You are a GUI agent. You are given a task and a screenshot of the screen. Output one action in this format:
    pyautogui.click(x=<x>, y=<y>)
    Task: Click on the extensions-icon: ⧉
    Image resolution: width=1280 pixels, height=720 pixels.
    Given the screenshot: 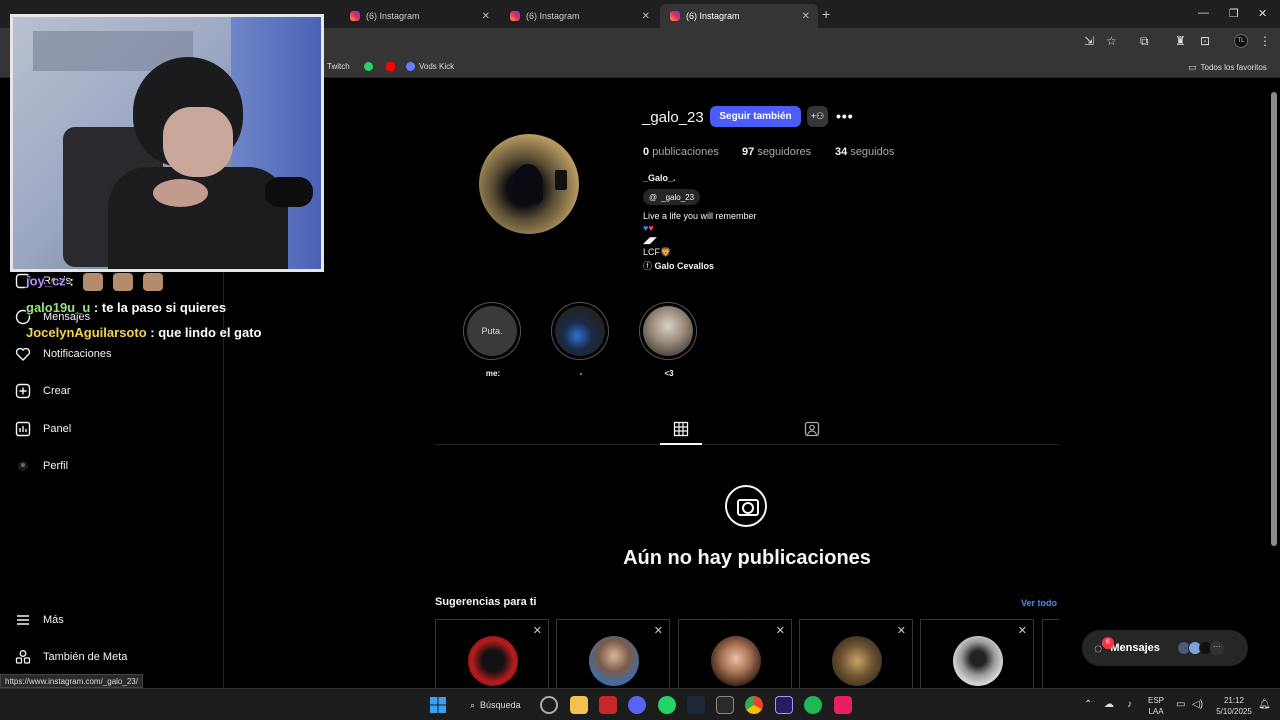 What is the action you would take?
    pyautogui.click(x=1144, y=41)
    